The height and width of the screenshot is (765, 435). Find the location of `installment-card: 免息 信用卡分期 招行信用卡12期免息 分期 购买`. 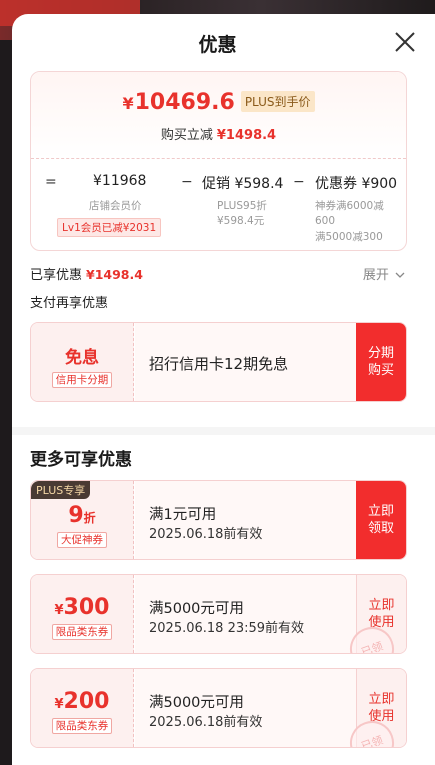

installment-card: 免息 信用卡分期 招行信用卡12期免息 分期 购买 is located at coordinates (218, 362).